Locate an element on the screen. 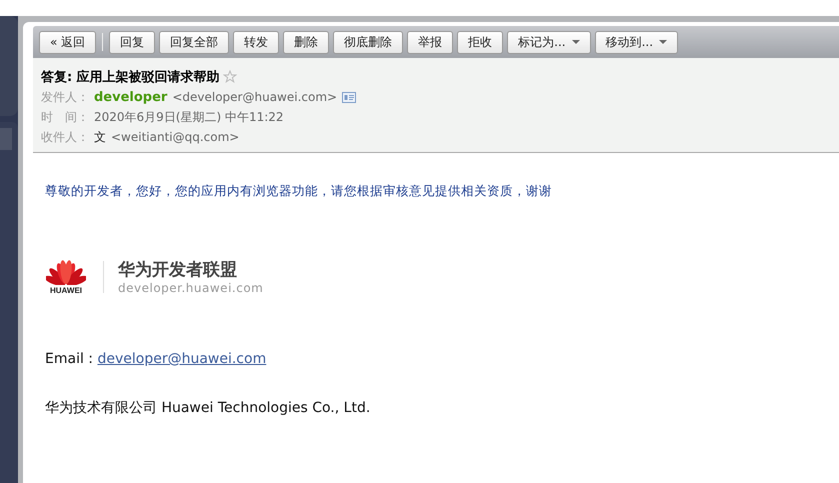 This screenshot has height=483, width=839. email-link: developer@huawei.com is located at coordinates (181, 359).